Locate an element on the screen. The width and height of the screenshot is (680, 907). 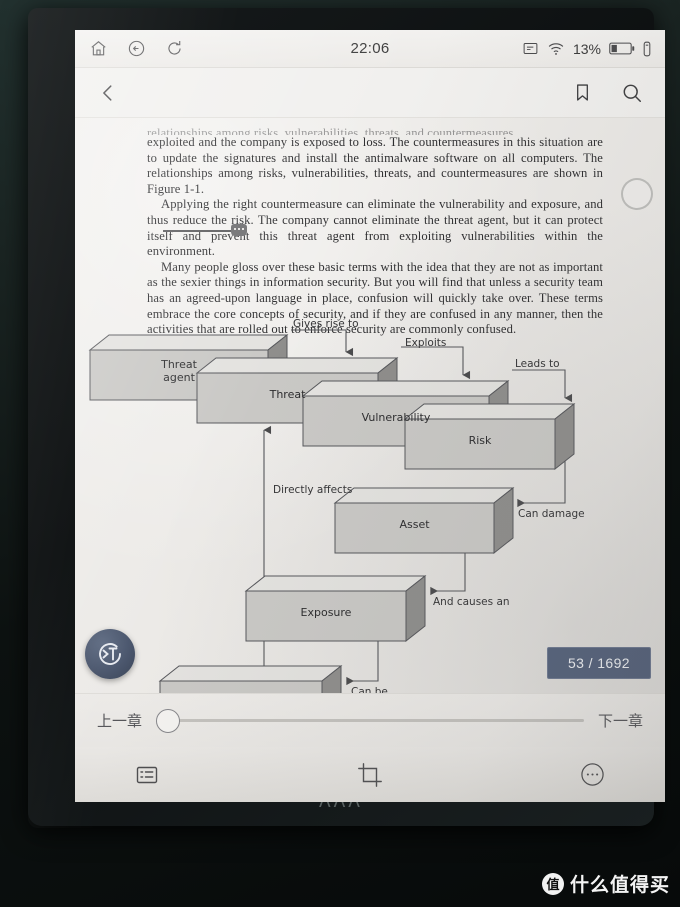
annotation-note-marker is located at coordinates (239, 230).